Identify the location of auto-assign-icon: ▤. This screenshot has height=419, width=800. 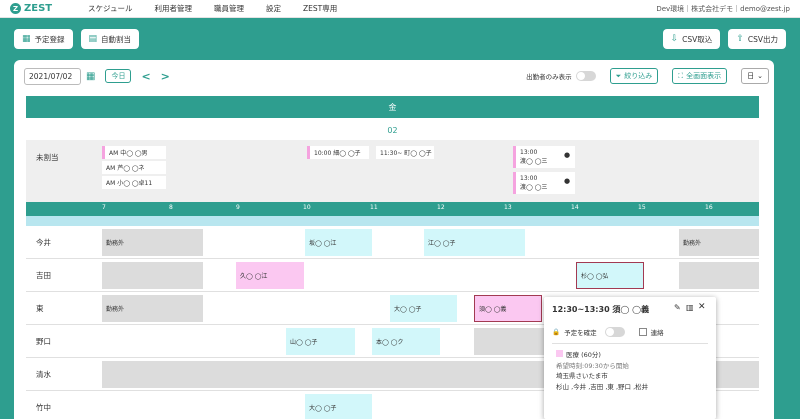
(93, 39).